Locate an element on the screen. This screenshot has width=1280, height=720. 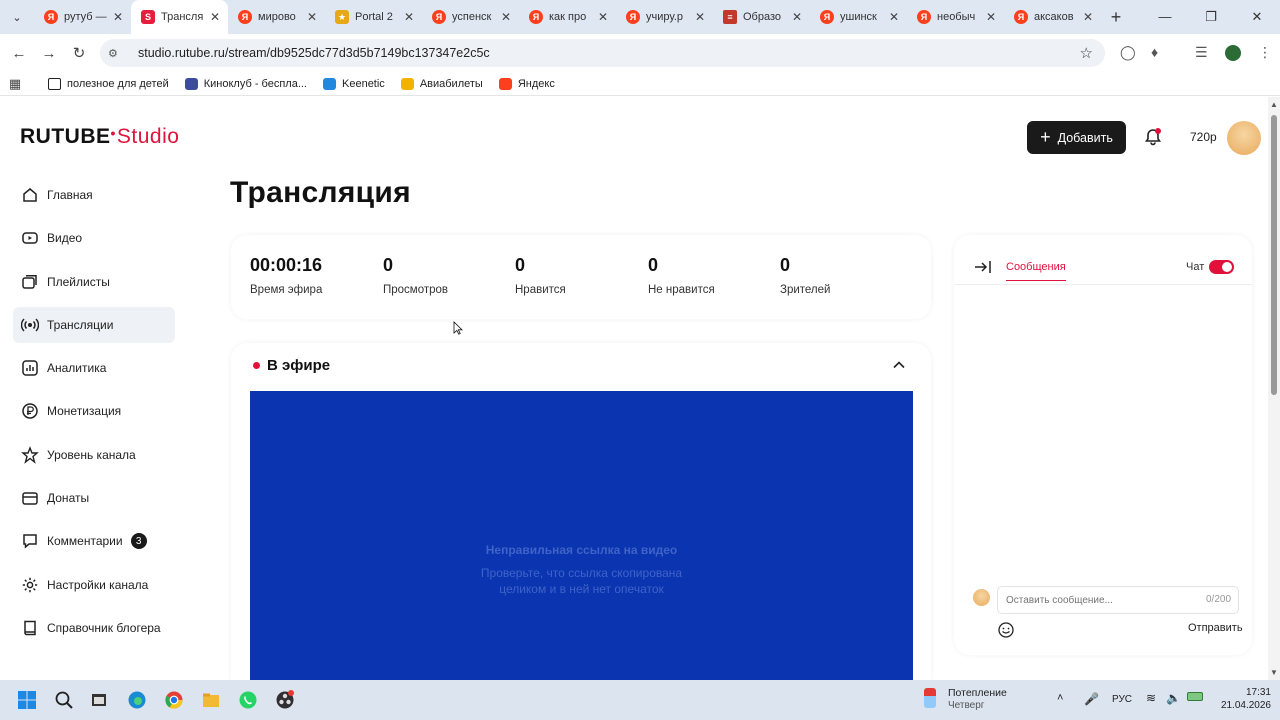
browser-tab: S Трансля ✕ is located at coordinates (179, 17).